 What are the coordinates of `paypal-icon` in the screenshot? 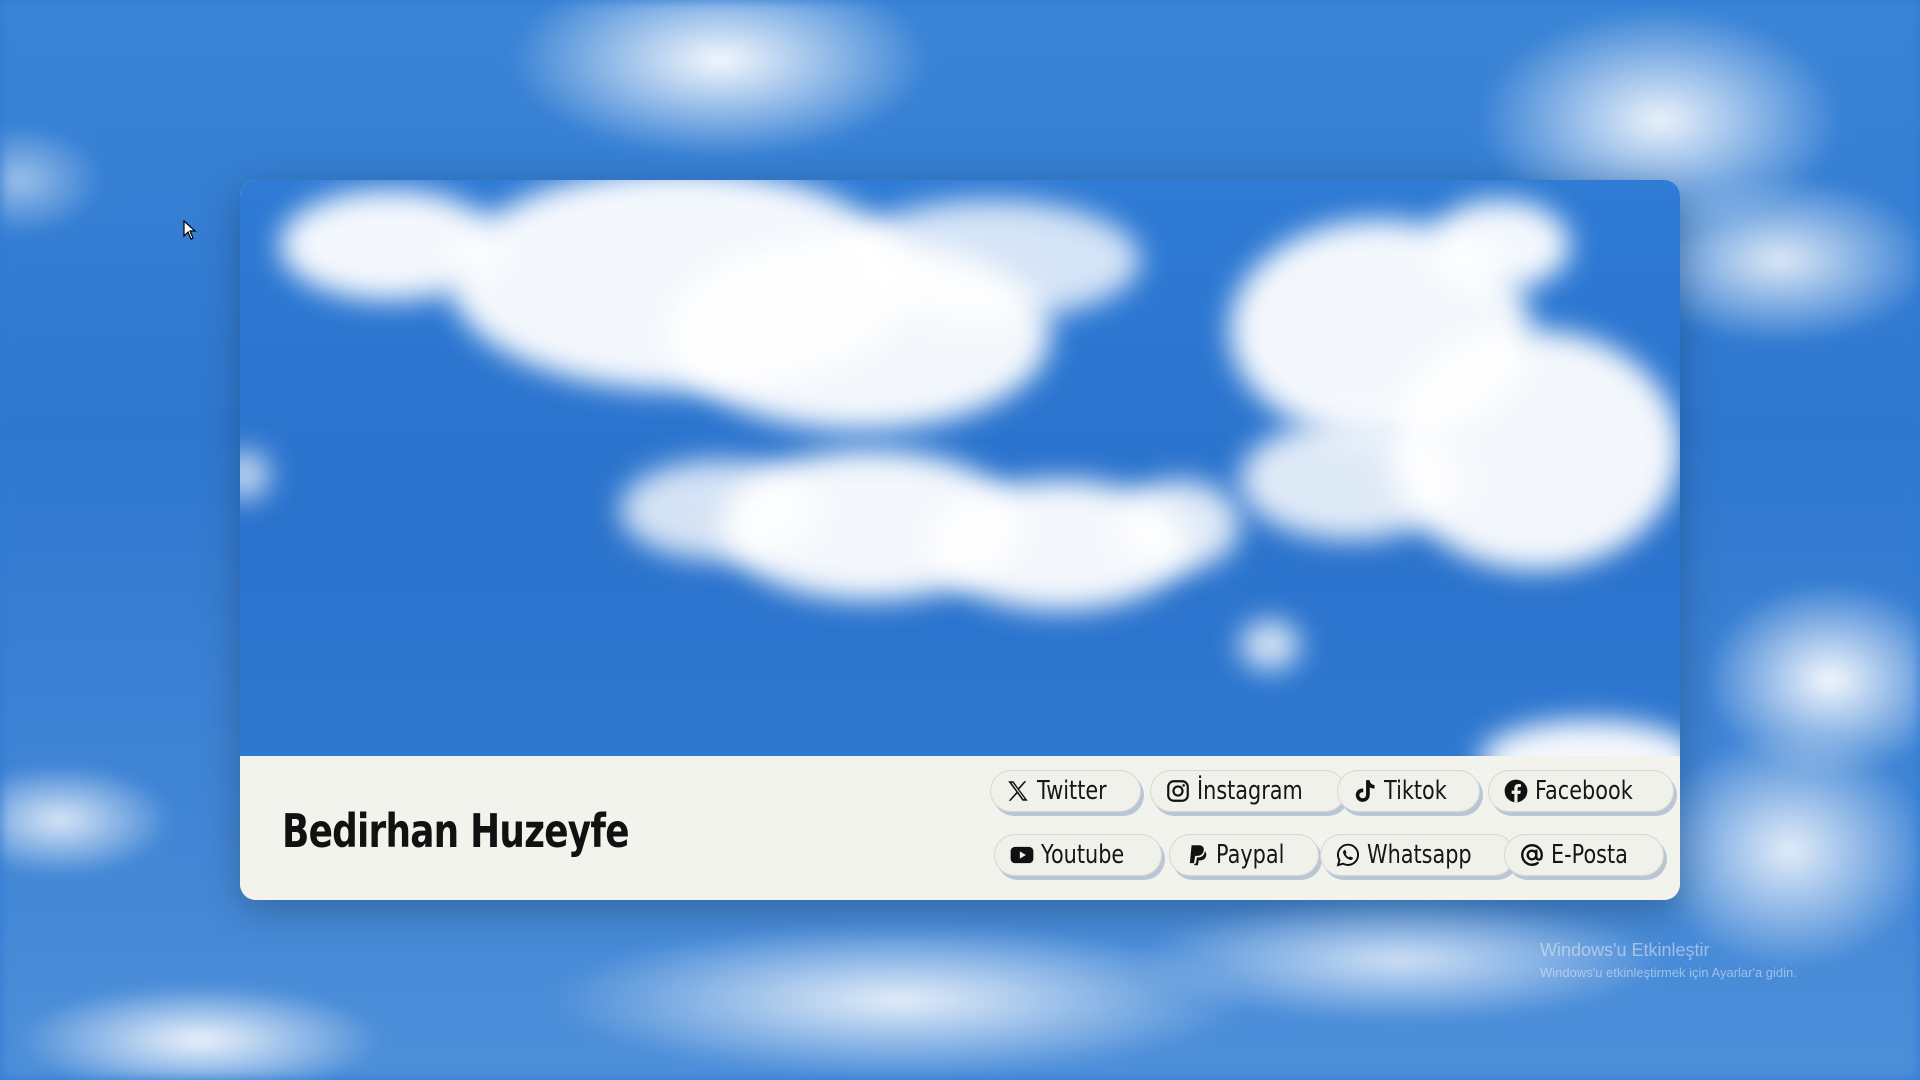 It's located at (1198, 855).